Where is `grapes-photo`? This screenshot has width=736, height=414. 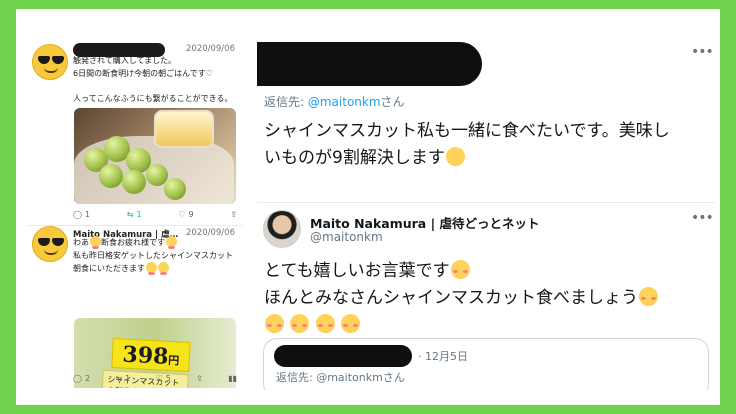
grapes-photo is located at coordinates (155, 156).